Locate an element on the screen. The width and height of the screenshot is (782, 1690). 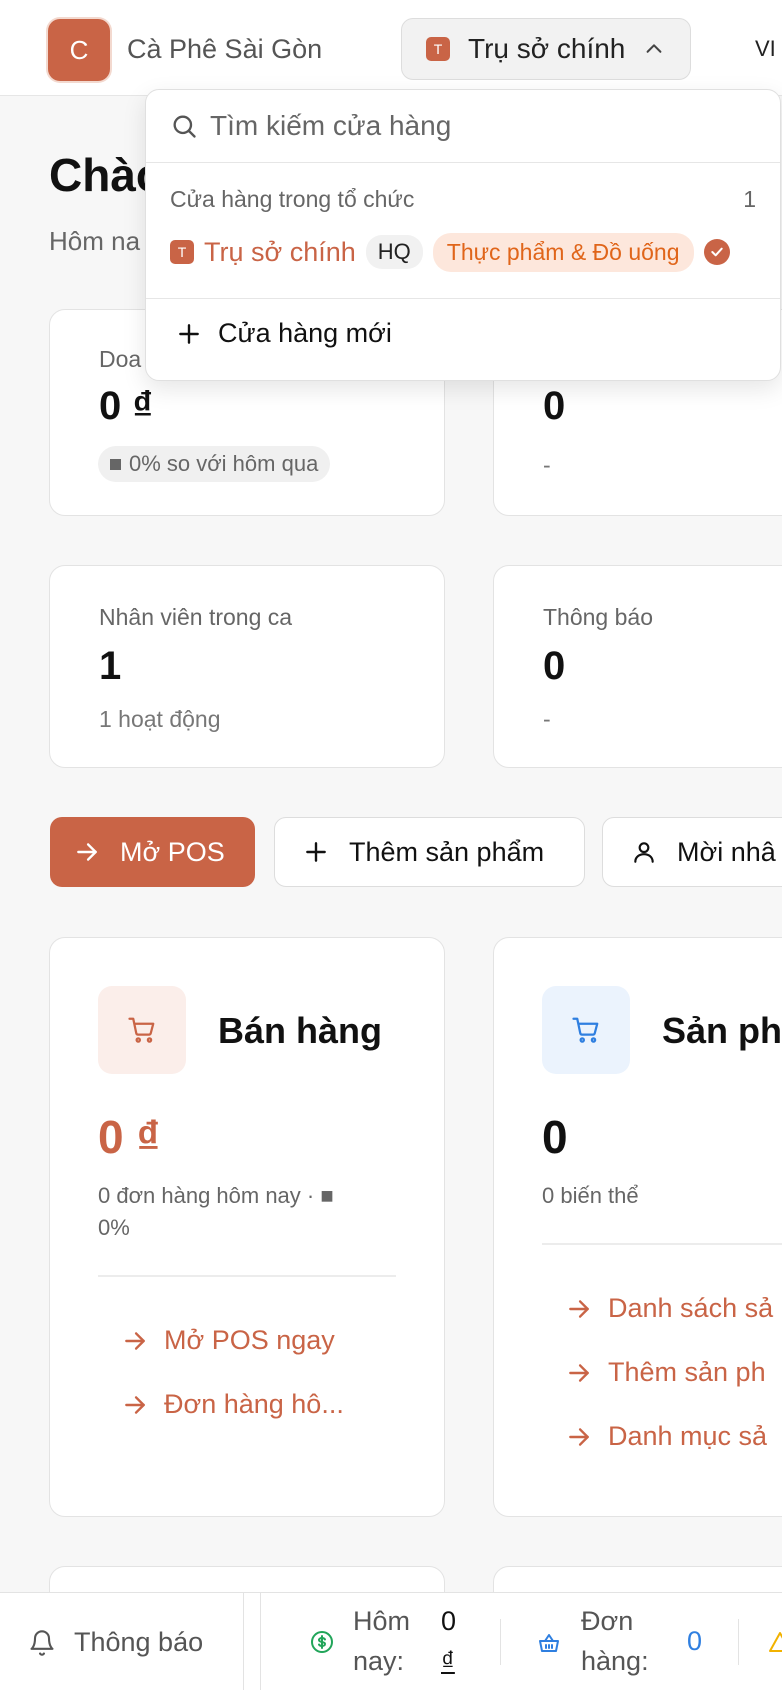
brand-logo: C is located at coordinates (79, 50).